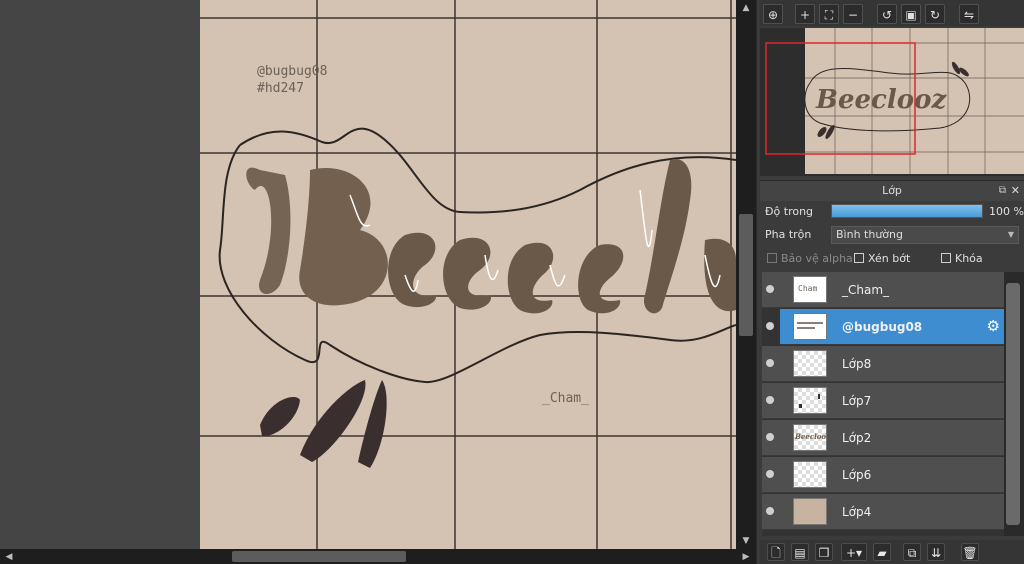 Image resolution: width=1024 pixels, height=564 pixels. What do you see at coordinates (280, 88) in the screenshot?
I see `credit-tag-text: #hd247` at bounding box center [280, 88].